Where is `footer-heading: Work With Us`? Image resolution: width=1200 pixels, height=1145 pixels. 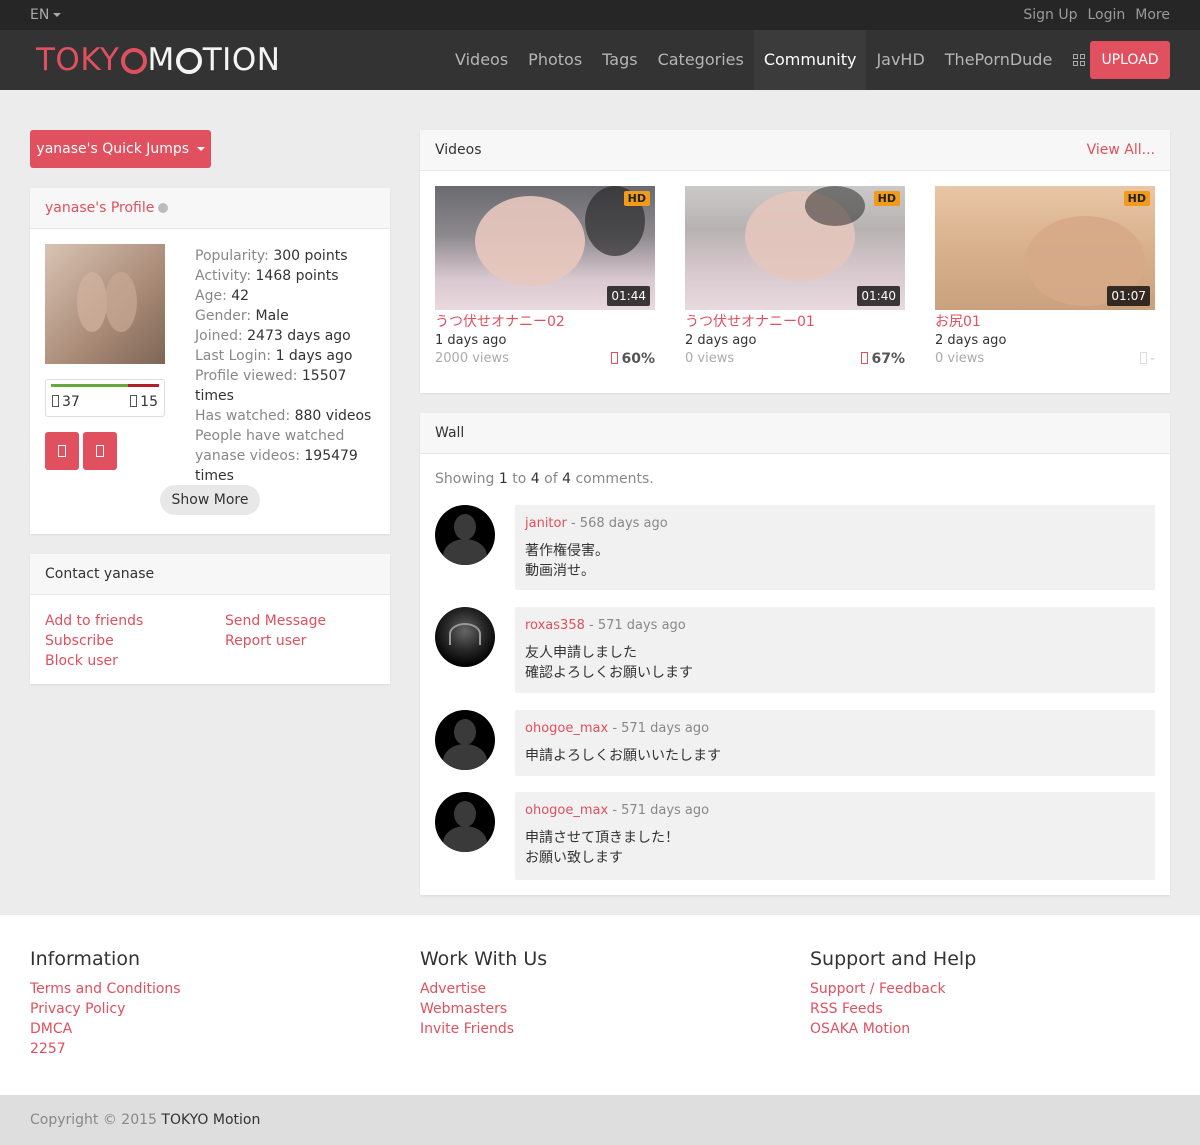 footer-heading: Work With Us is located at coordinates (484, 959).